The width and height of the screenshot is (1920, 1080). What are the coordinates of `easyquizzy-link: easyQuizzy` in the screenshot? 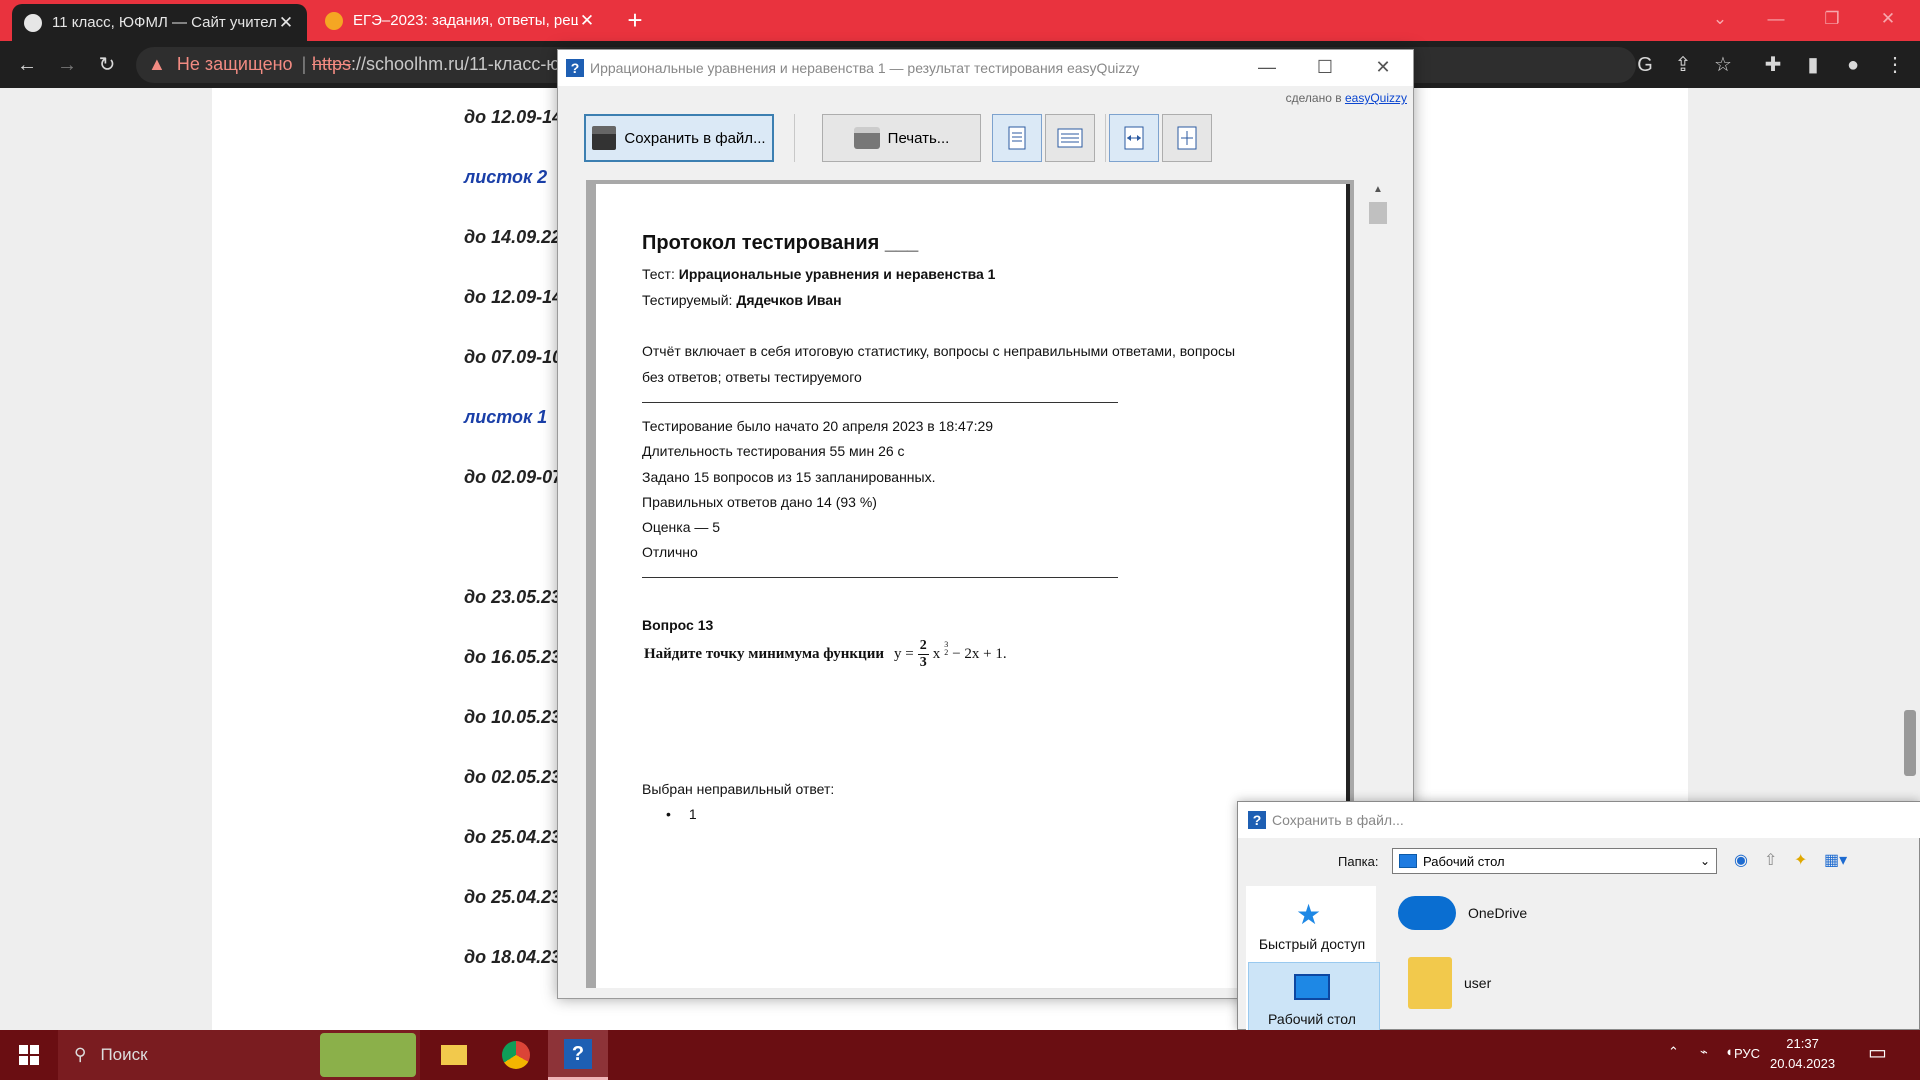 It's located at (1376, 98).